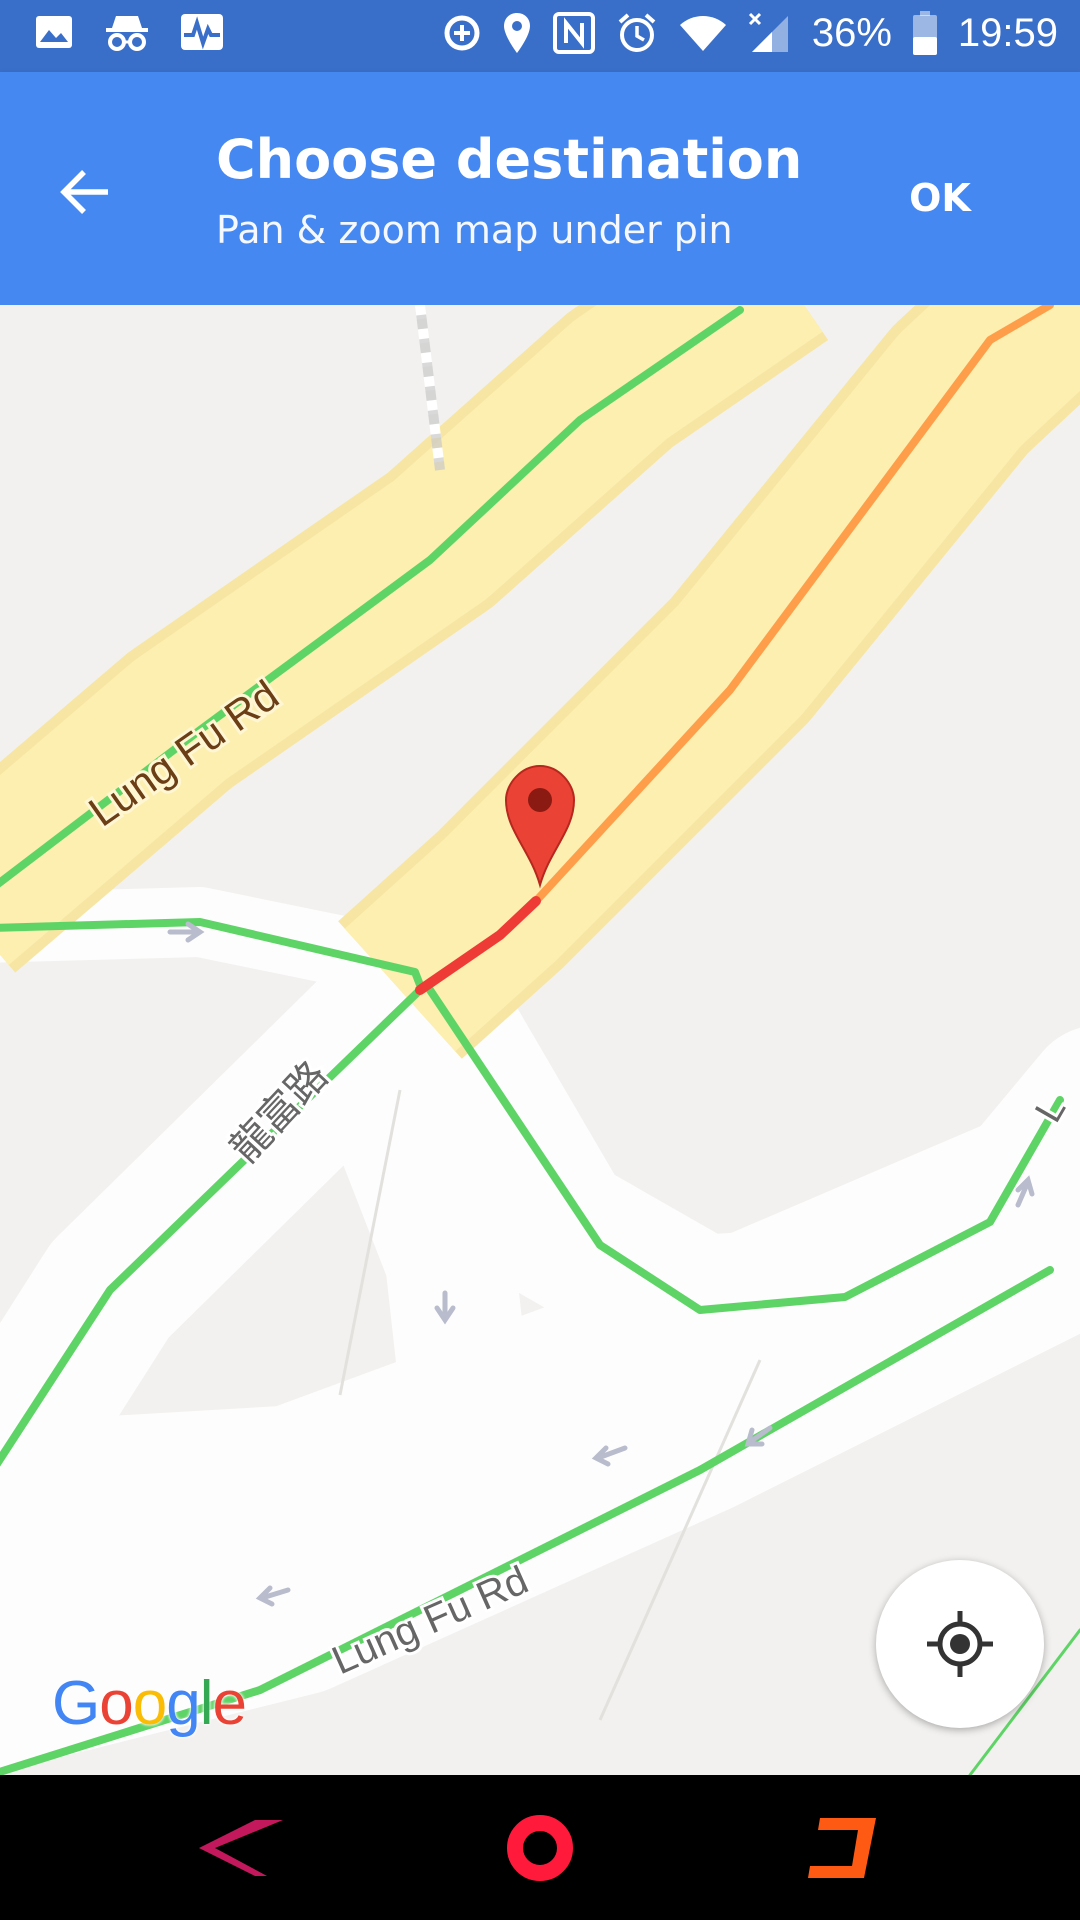 The height and width of the screenshot is (1920, 1080). What do you see at coordinates (574, 33) in the screenshot?
I see `nfc-icon` at bounding box center [574, 33].